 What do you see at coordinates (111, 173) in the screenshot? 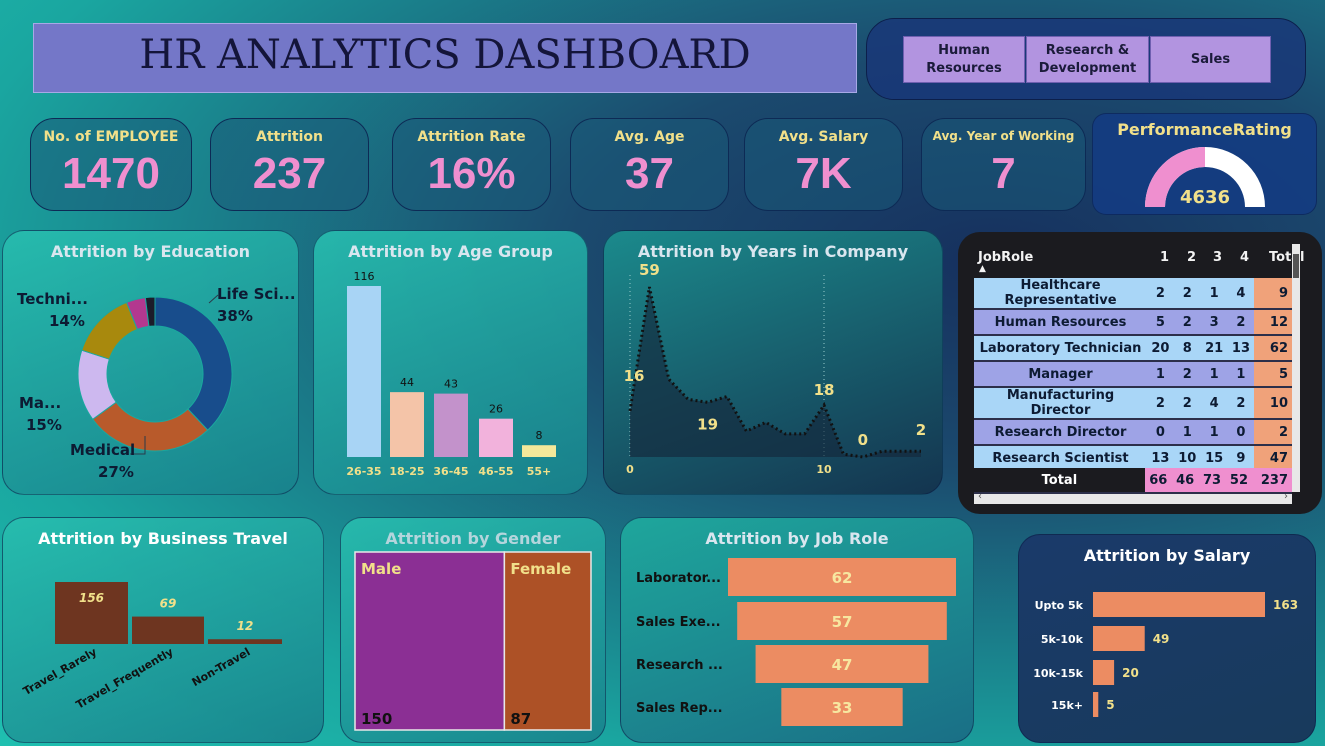
I see `kpi-value: 1470` at bounding box center [111, 173].